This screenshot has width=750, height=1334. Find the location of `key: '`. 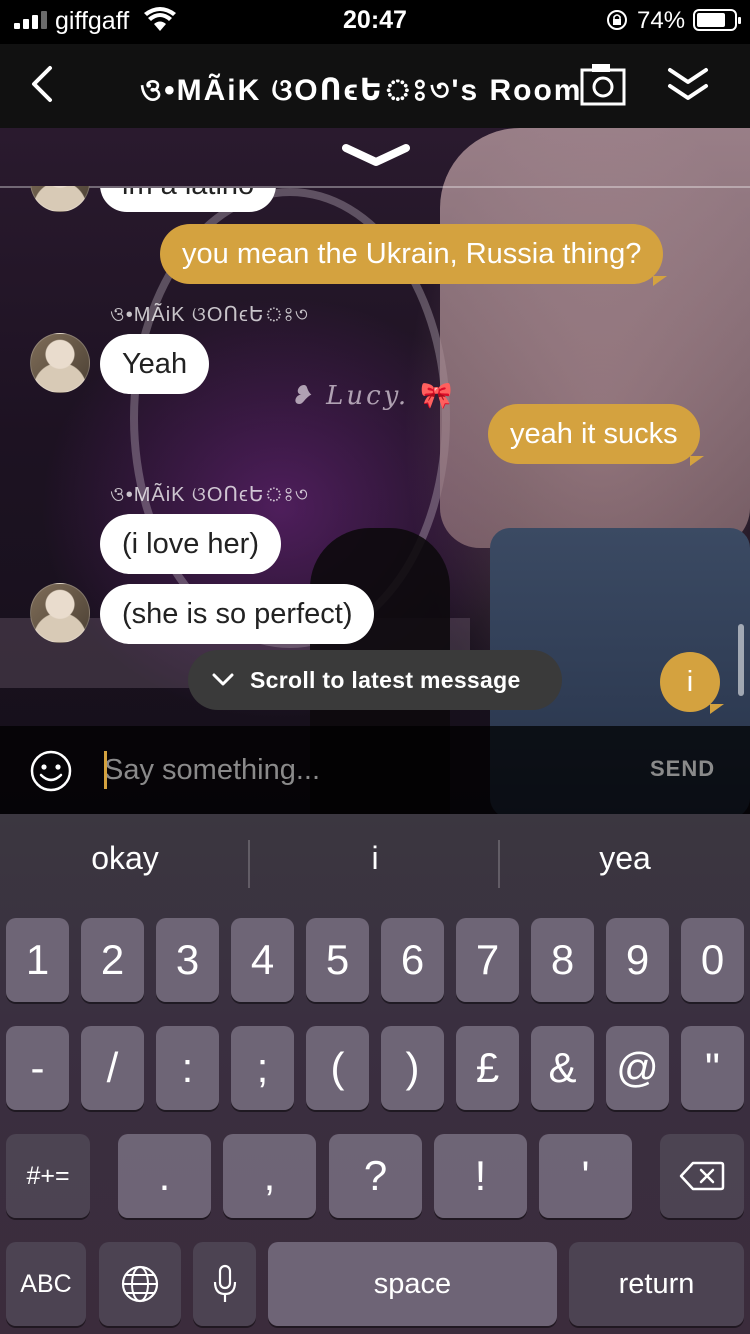

key: ' is located at coordinates (585, 1176).